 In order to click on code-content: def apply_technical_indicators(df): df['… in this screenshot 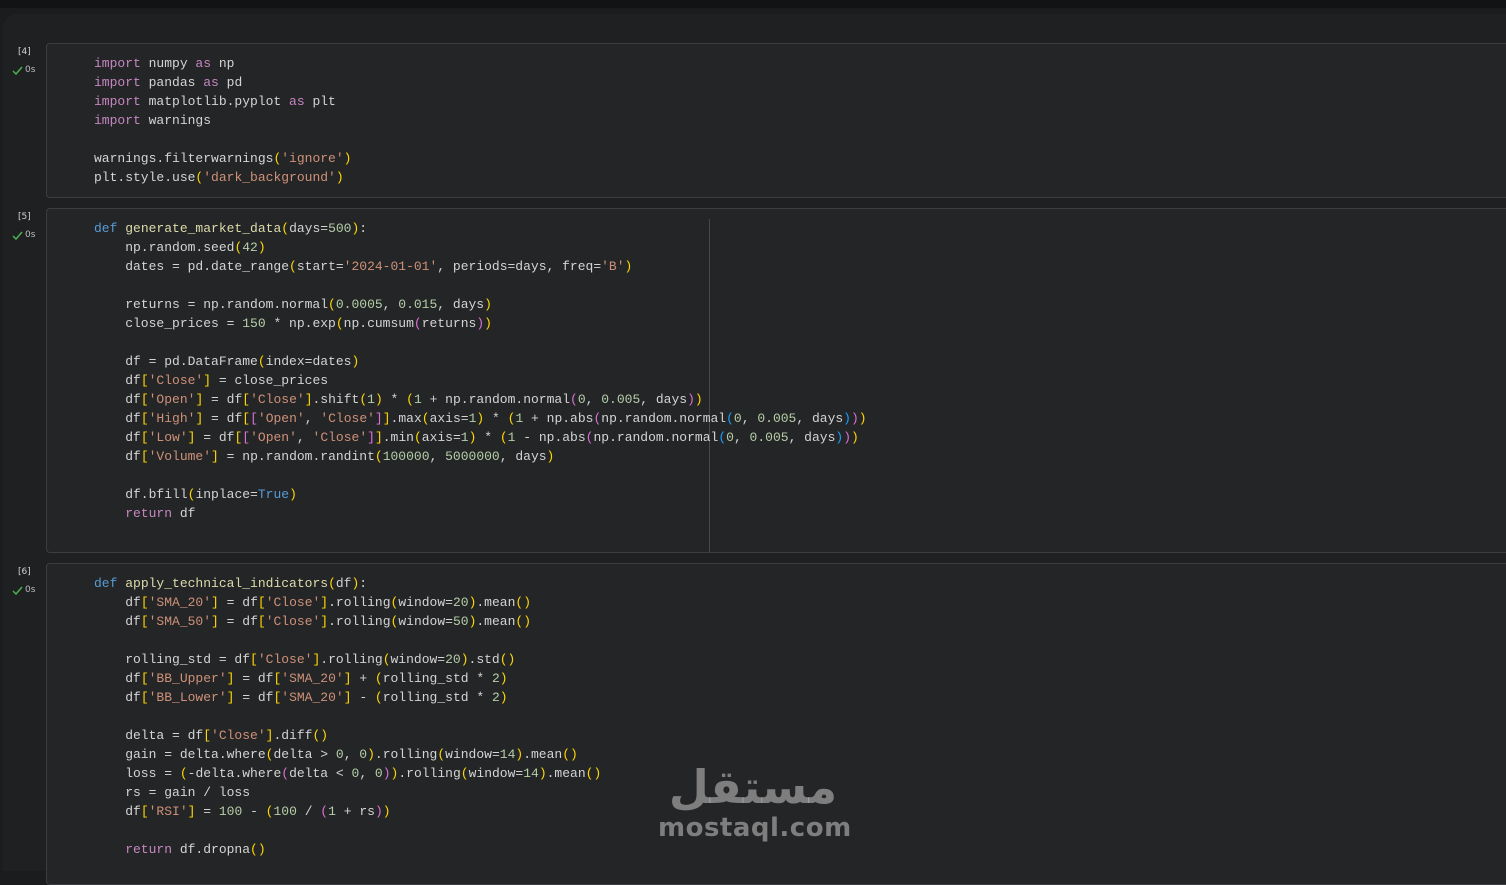, I will do `click(347, 716)`.